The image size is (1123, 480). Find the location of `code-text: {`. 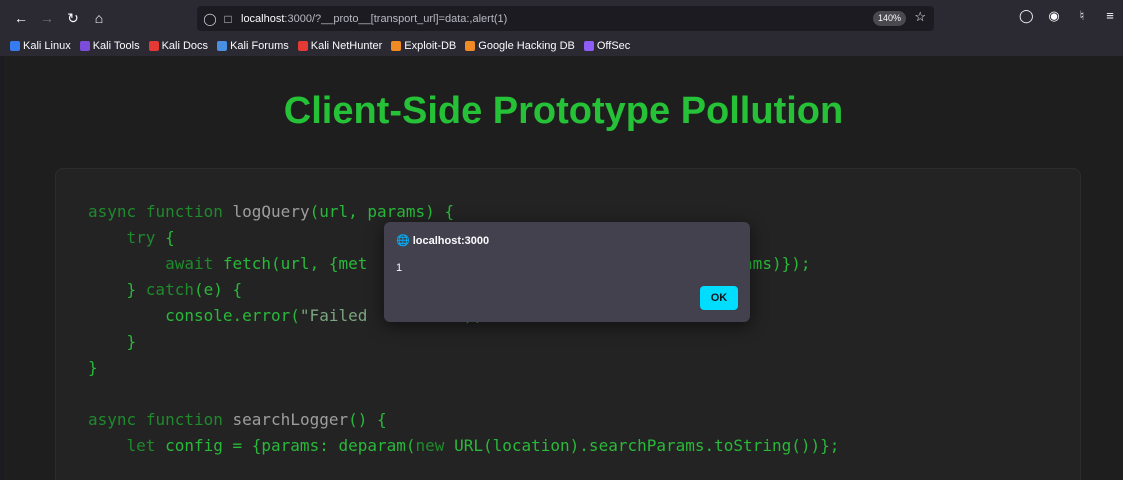

code-text: { is located at coordinates (165, 237).